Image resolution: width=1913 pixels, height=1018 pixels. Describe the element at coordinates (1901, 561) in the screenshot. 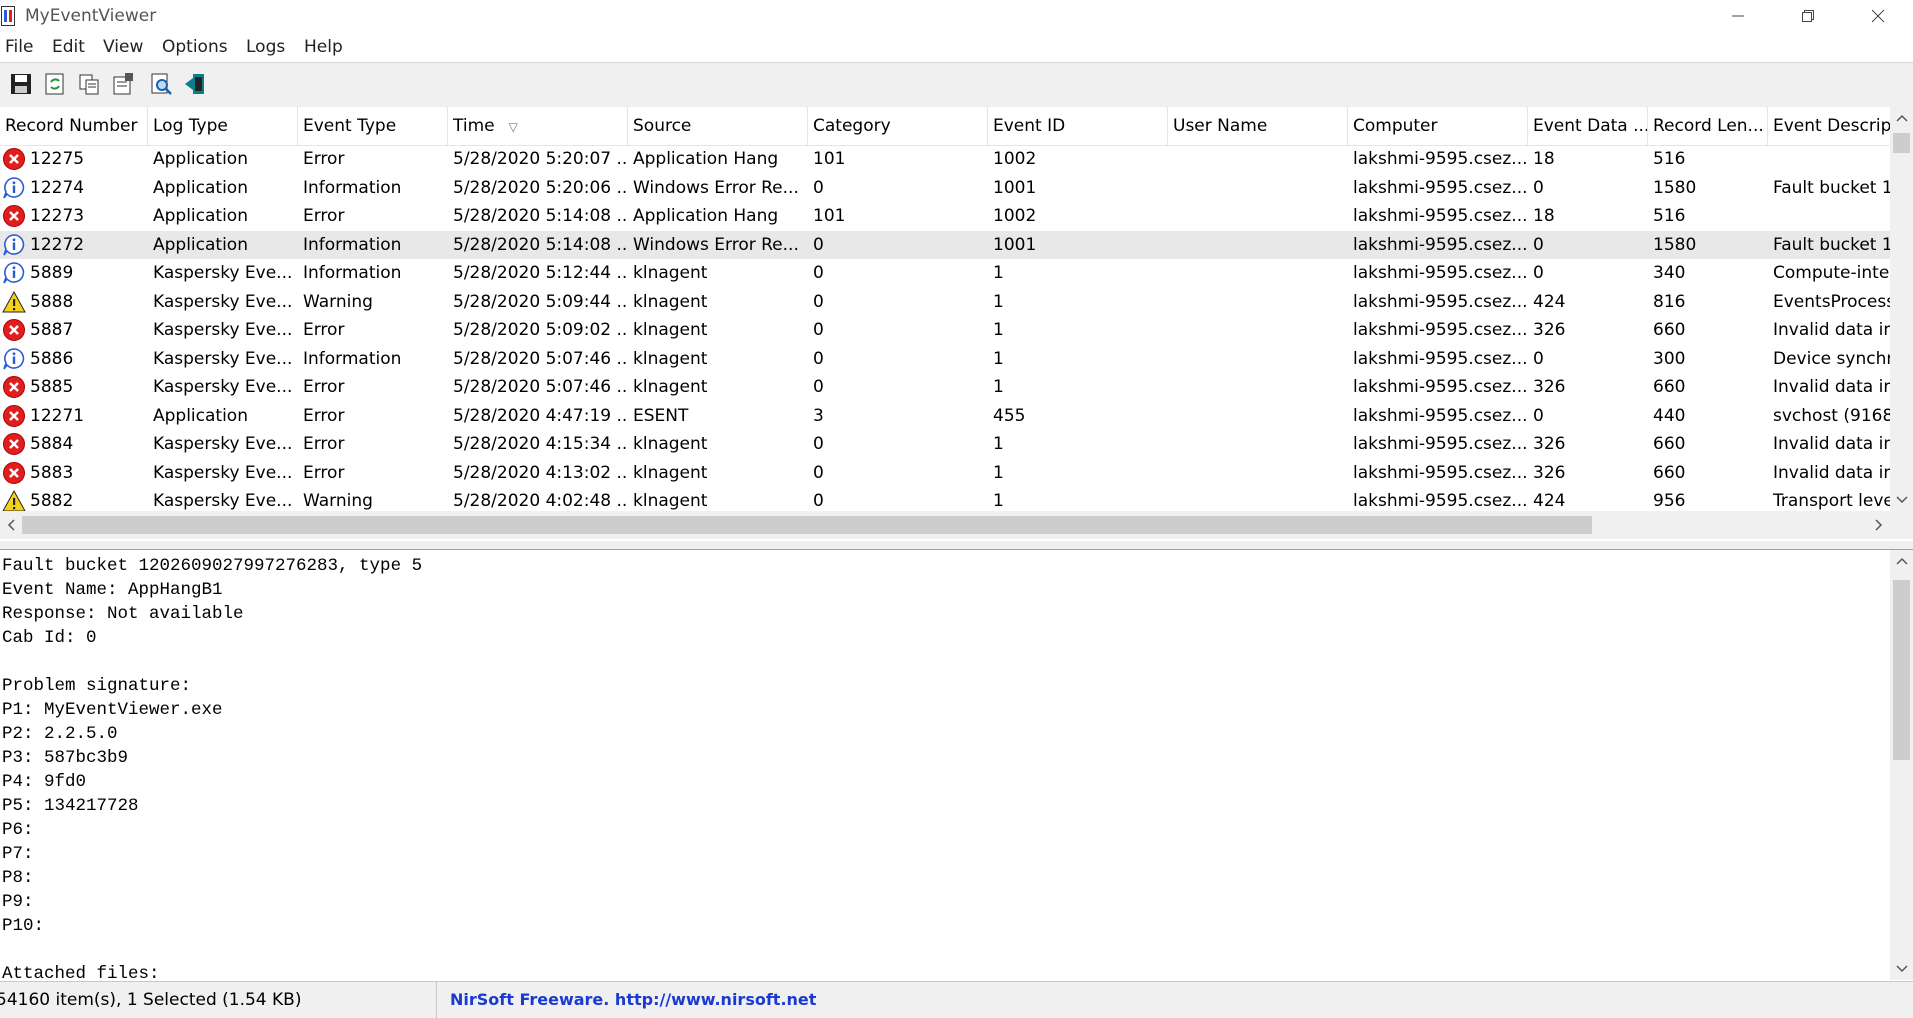

I see `details-scroll-up-icon` at that location.